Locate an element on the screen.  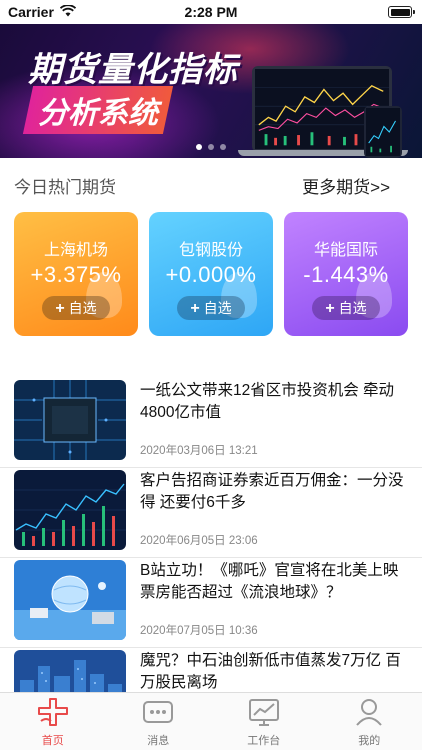
tab-workbench: 工作台 is located at coordinates (264, 721).